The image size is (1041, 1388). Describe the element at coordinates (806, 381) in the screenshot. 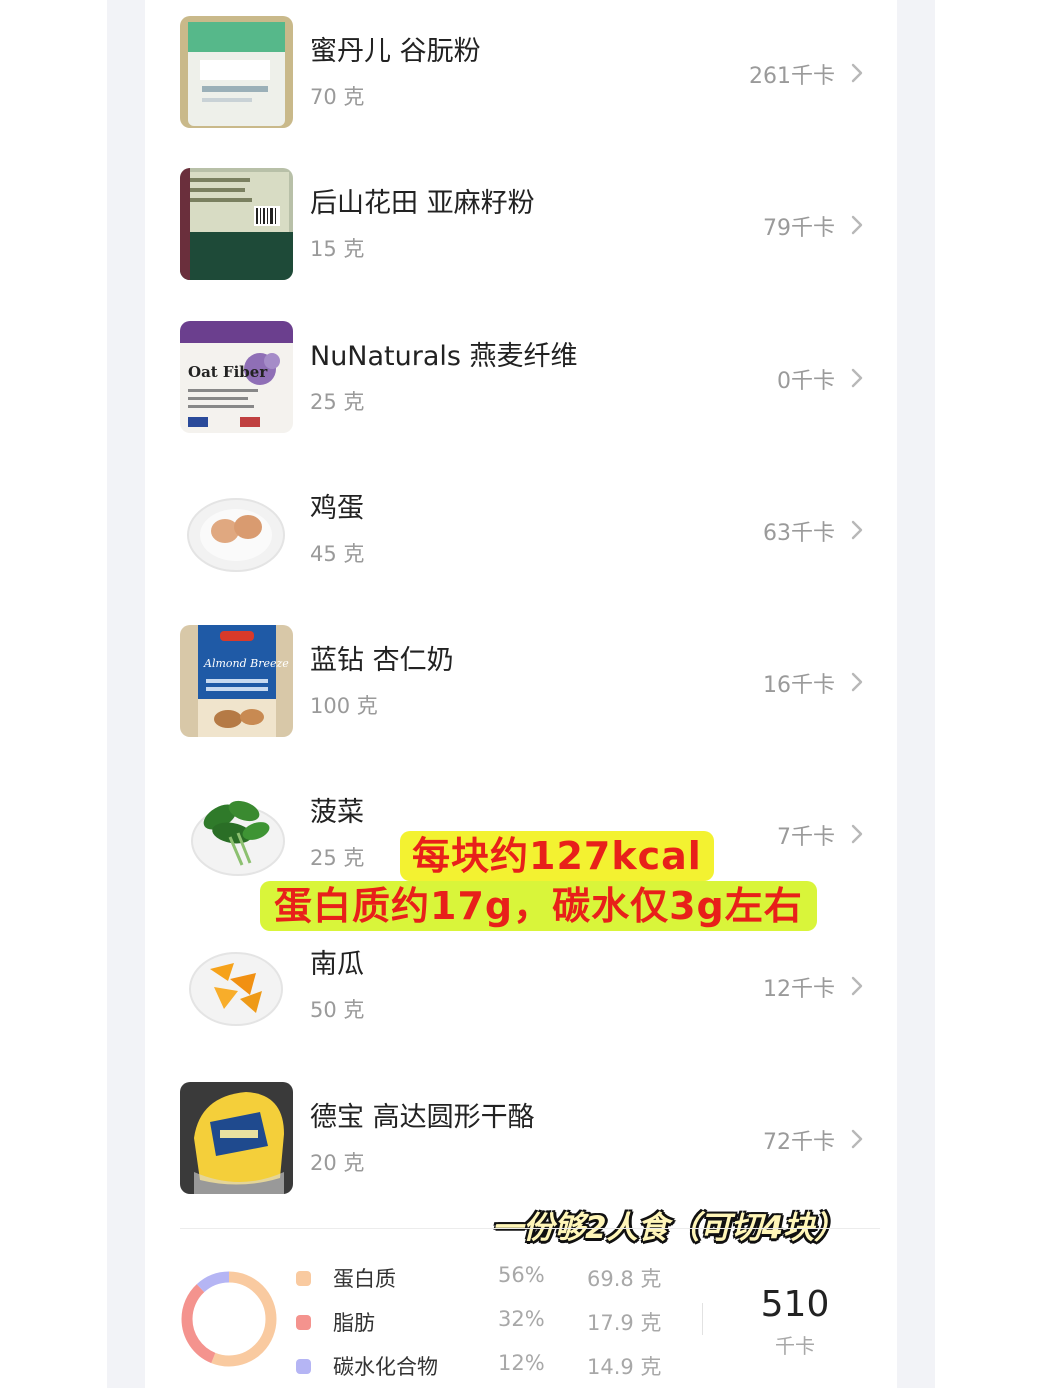

I see `food-kcal: 0千卡` at that location.